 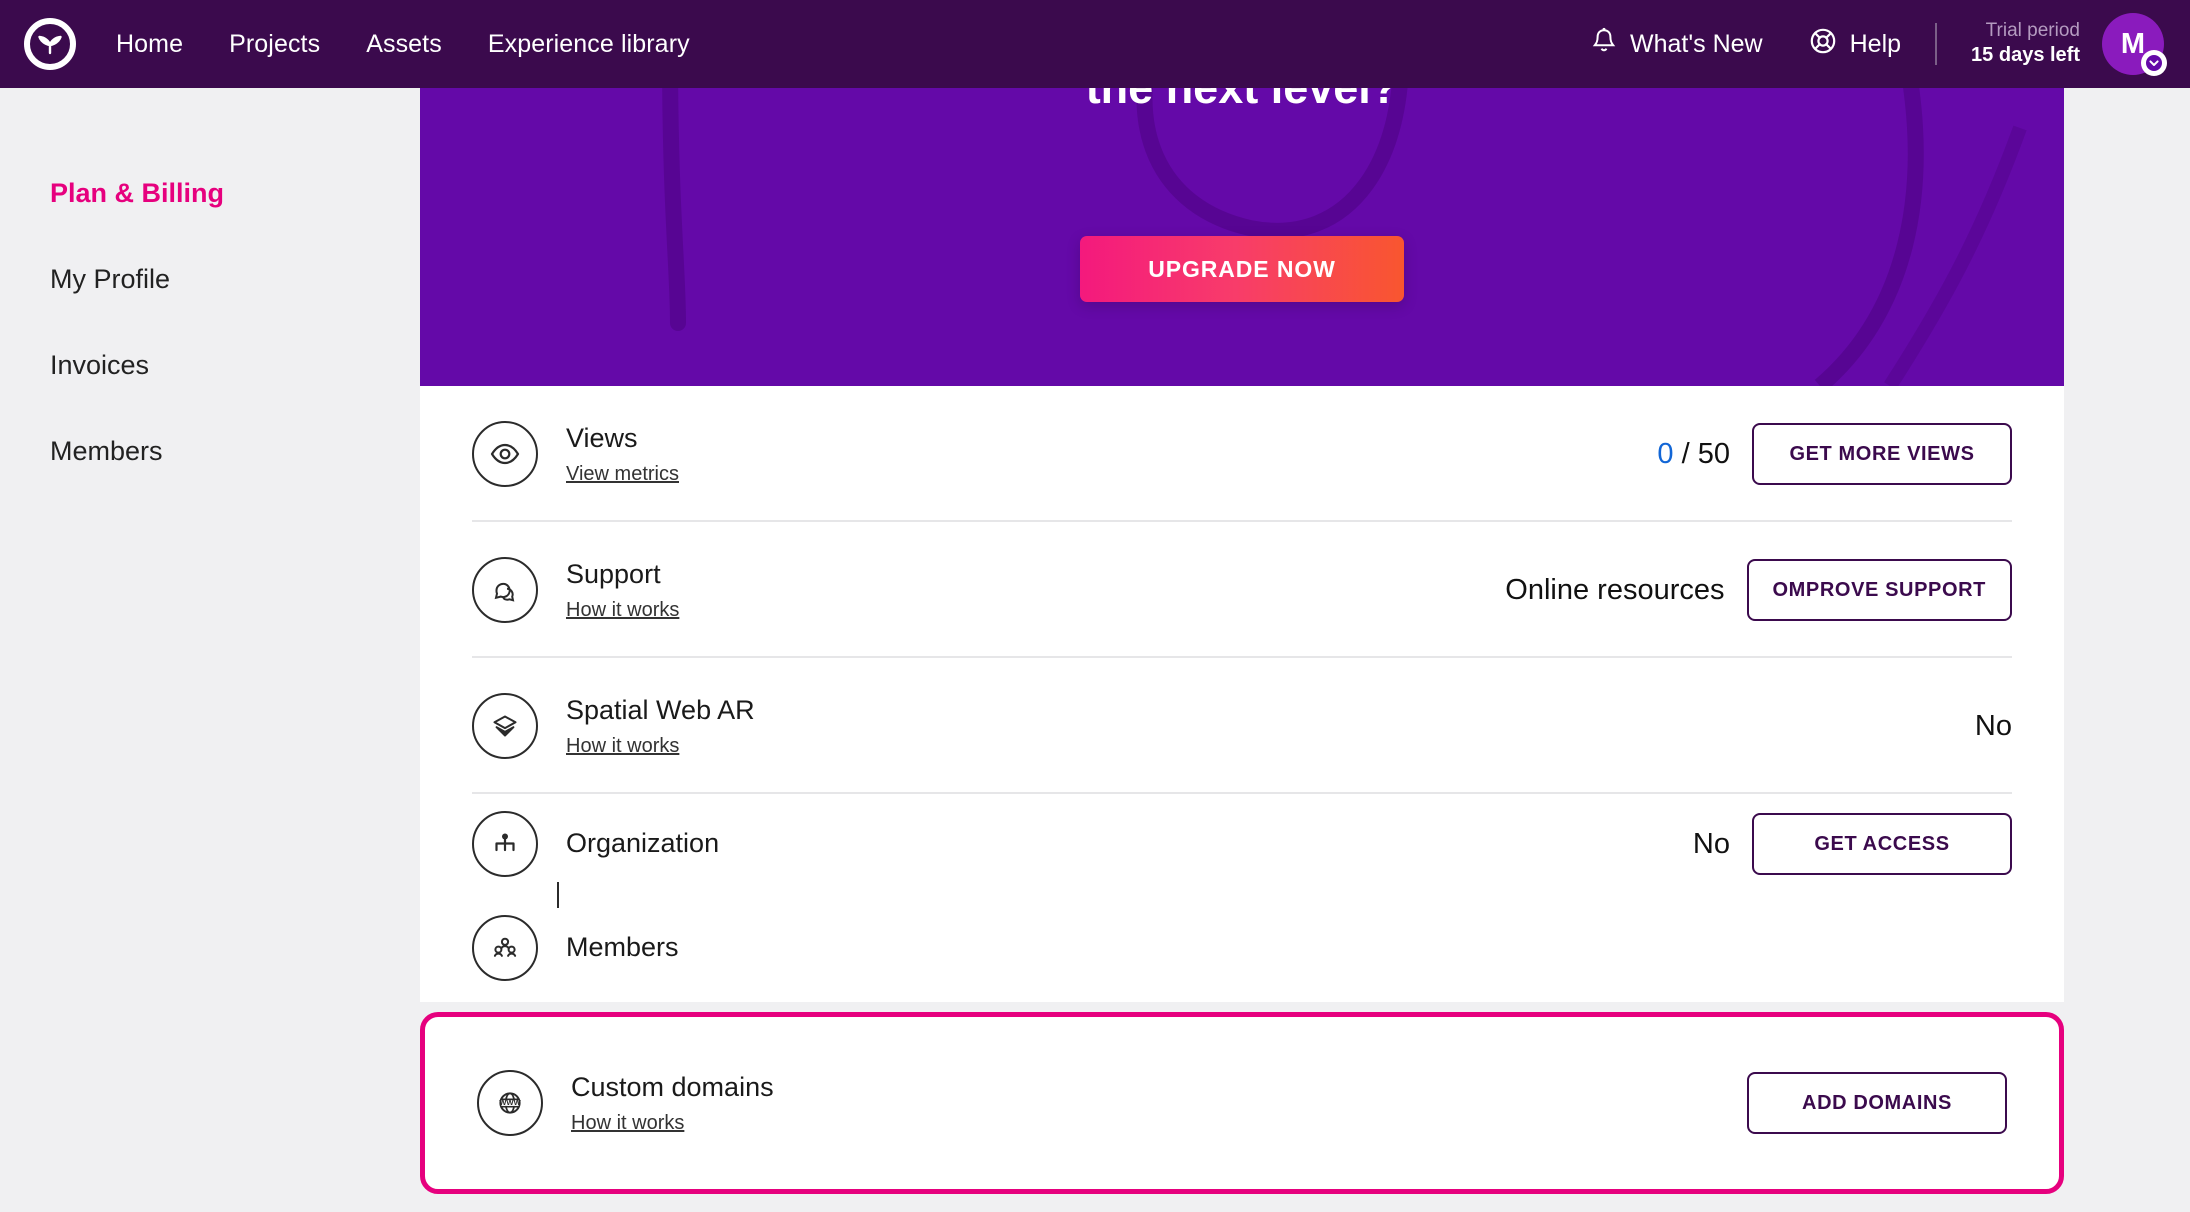 I want to click on help-label: Help, so click(x=1875, y=43).